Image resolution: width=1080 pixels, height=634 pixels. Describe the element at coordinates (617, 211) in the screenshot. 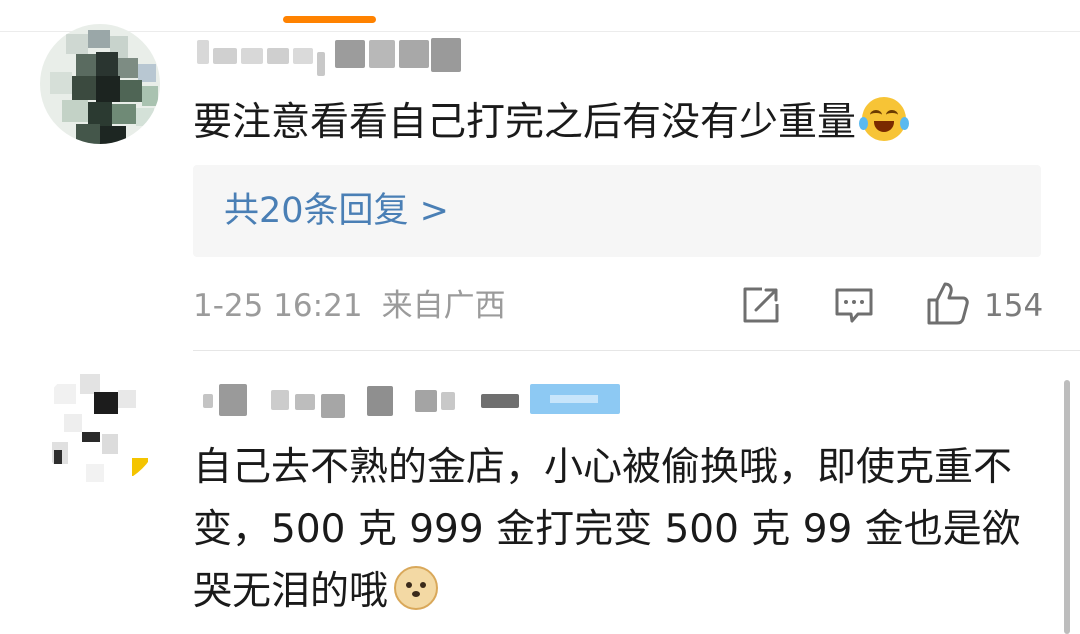

I see `replies-panel: 共20条回复 >` at that location.